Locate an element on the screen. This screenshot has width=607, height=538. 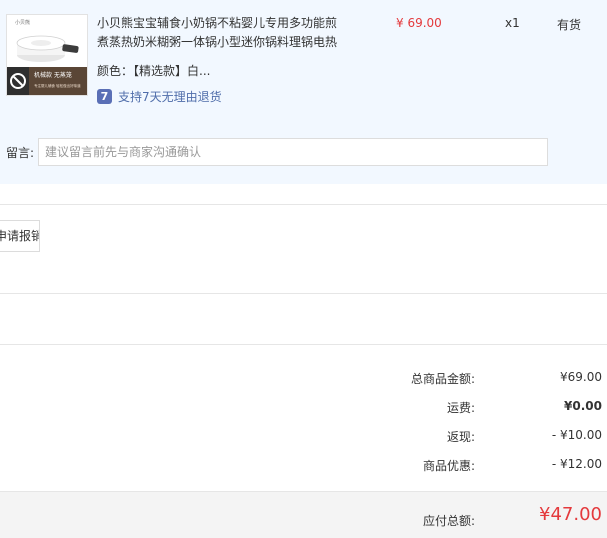
total-label: 应付总额: is located at coordinates (448, 521).